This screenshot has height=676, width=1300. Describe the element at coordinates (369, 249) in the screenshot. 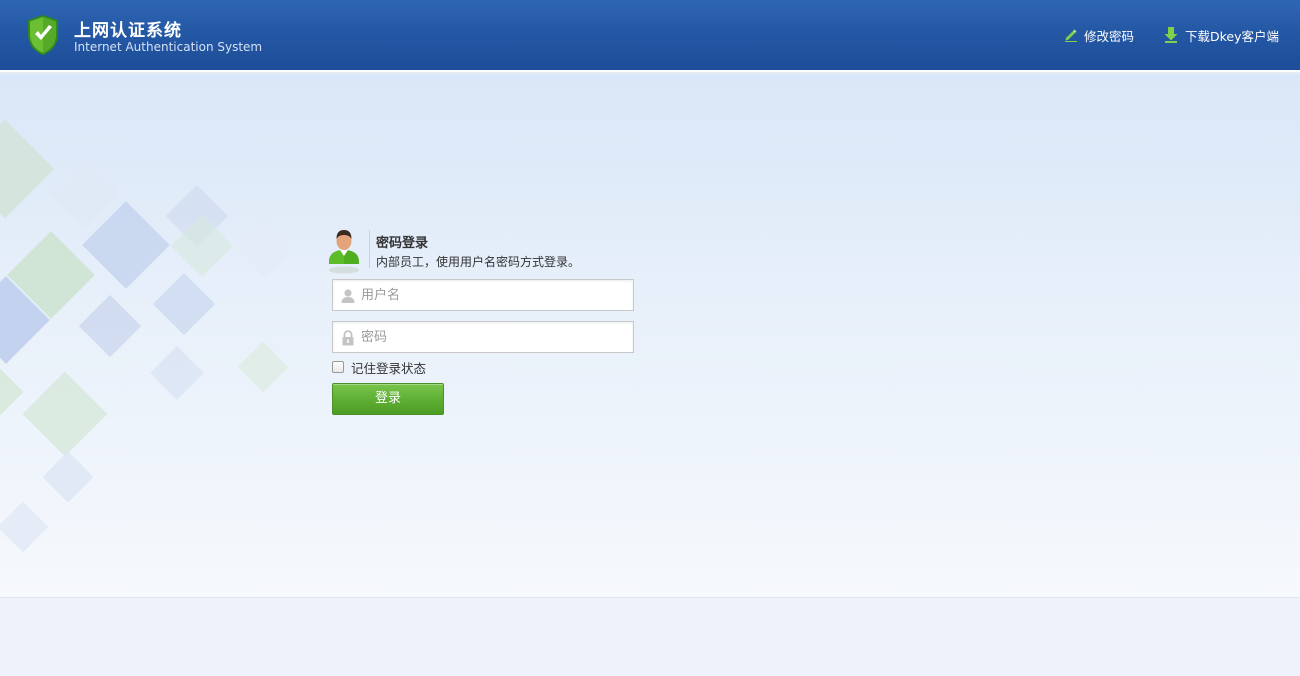

I see `header-divider` at that location.